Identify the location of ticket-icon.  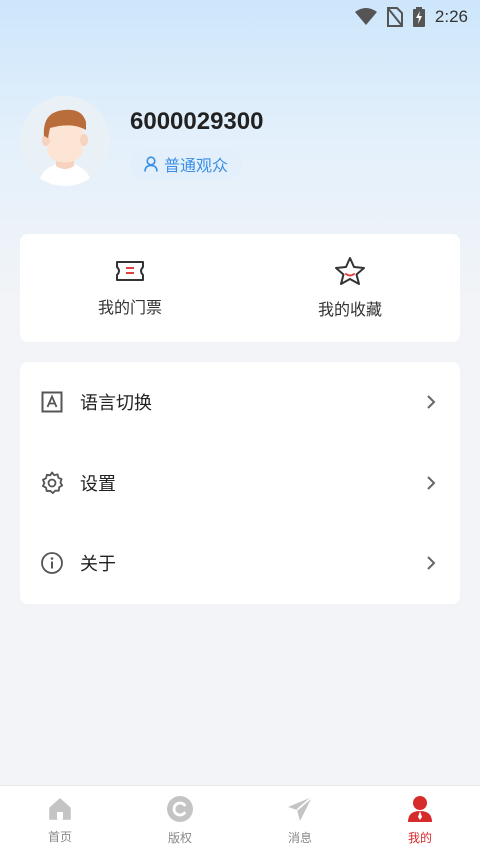
(130, 271).